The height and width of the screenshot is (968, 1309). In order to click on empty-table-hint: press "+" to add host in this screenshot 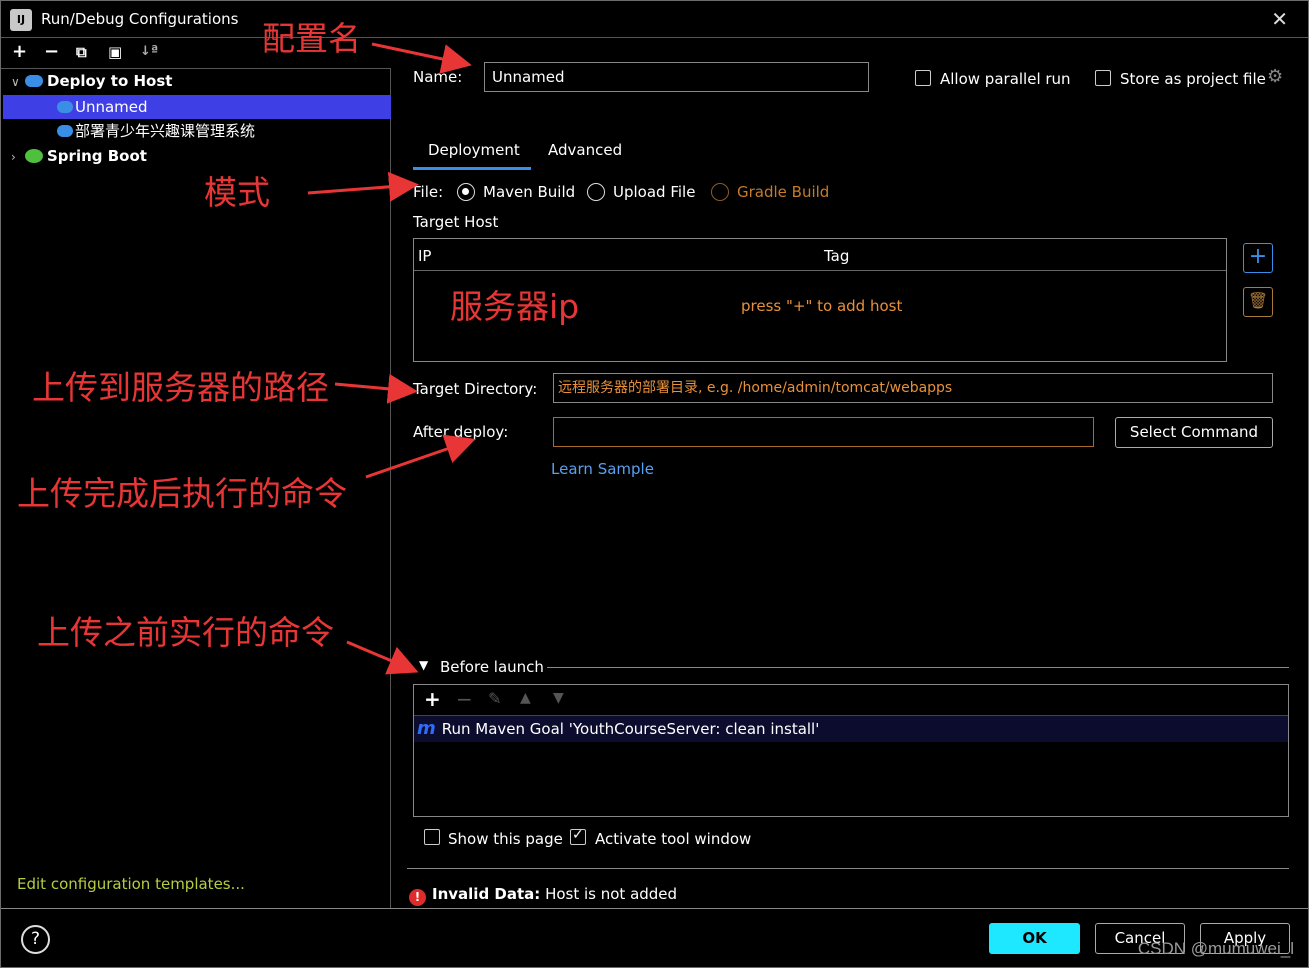, I will do `click(822, 306)`.